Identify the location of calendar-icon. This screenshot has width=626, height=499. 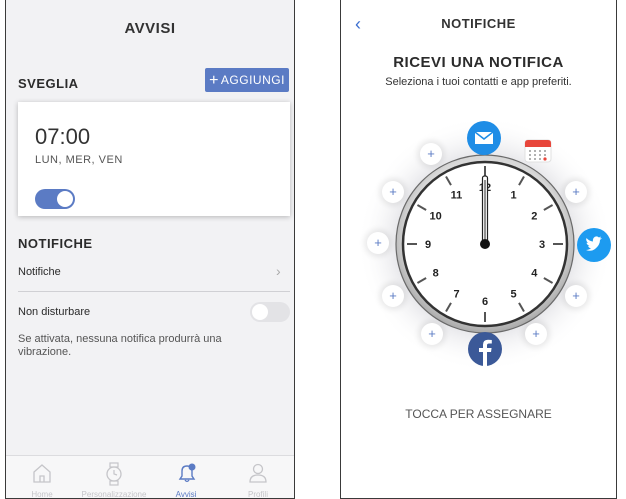
(538, 150).